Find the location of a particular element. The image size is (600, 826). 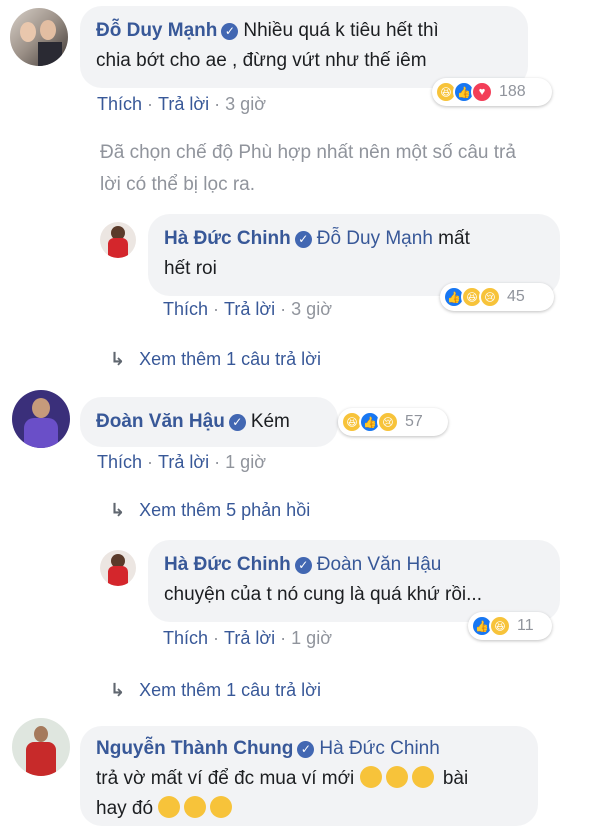

avatar-doan-van-hau is located at coordinates (41, 419).